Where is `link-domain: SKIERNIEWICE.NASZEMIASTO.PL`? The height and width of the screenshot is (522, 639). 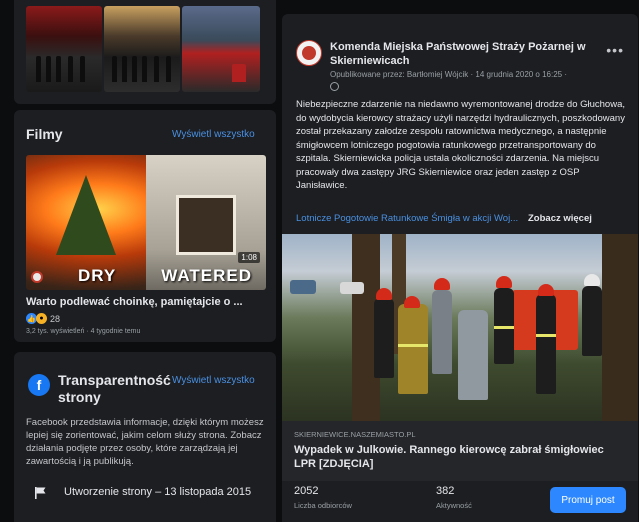
link-domain: SKIERNIEWICE.NASZEMIASTO.PL is located at coordinates (355, 434).